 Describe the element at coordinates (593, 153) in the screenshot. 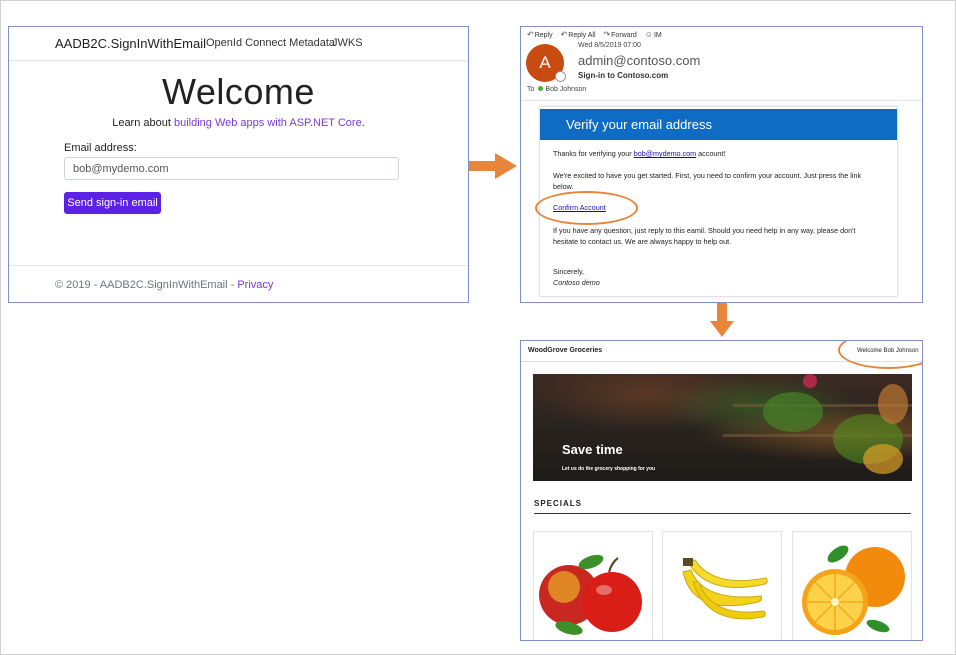

I see `thanks-prefix: Thanks for verifying your` at that location.